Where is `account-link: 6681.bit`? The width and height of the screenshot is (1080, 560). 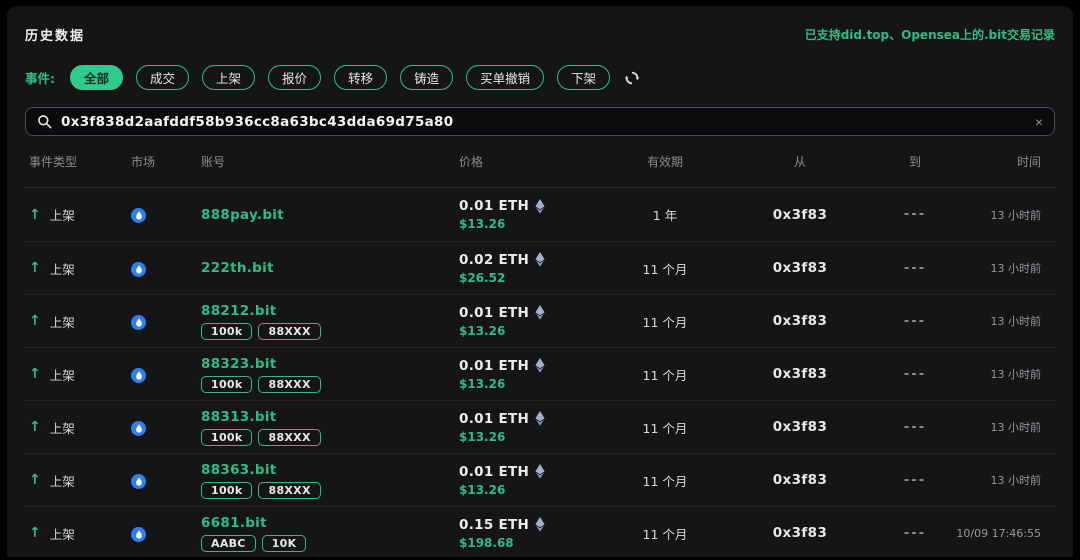
account-link: 6681.bit is located at coordinates (330, 523).